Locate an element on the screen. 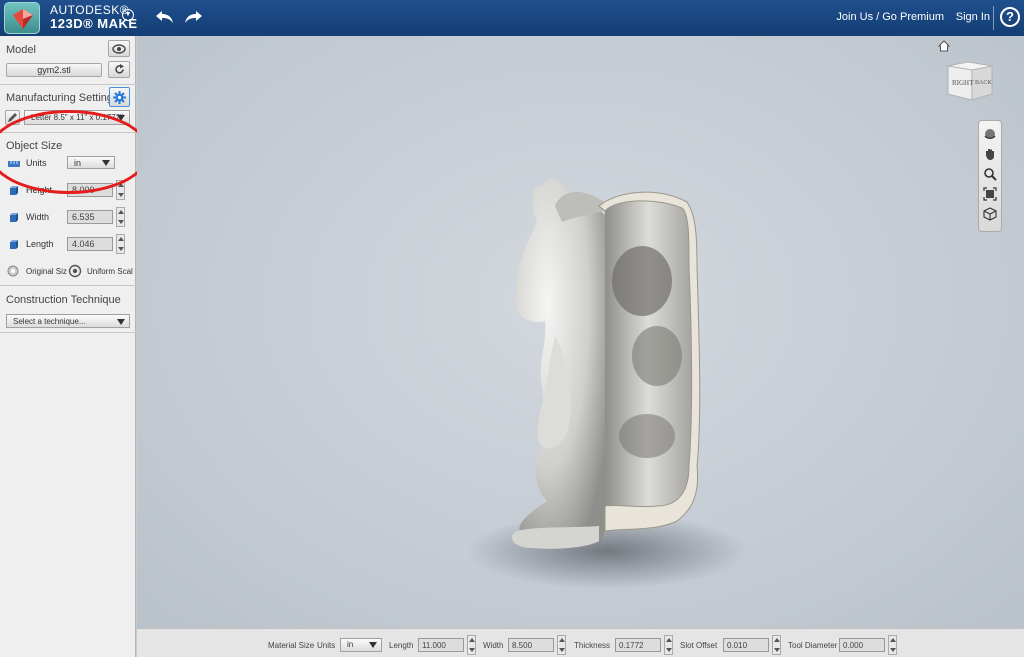 The height and width of the screenshot is (657, 1024). refresh-icon is located at coordinates (119, 69).